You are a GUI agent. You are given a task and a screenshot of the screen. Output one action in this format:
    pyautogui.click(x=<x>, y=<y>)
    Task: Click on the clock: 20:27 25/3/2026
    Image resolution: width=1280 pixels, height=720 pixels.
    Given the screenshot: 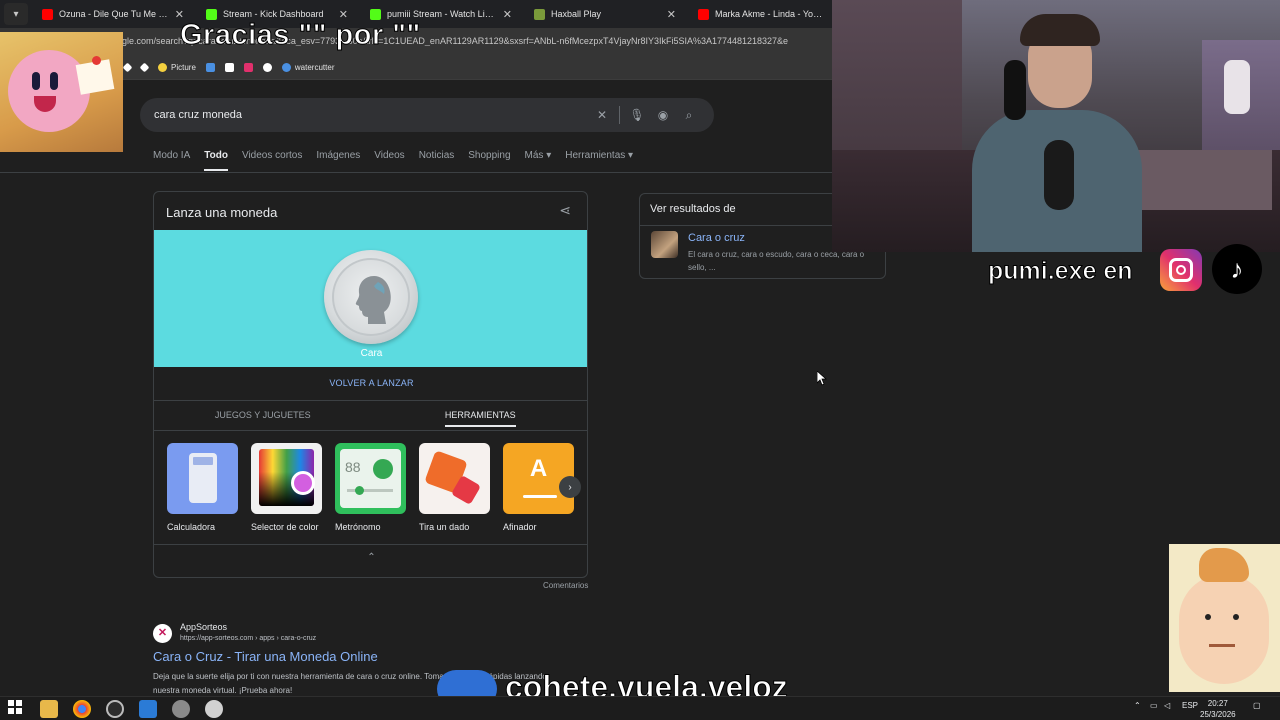 What is the action you would take?
    pyautogui.click(x=1218, y=709)
    